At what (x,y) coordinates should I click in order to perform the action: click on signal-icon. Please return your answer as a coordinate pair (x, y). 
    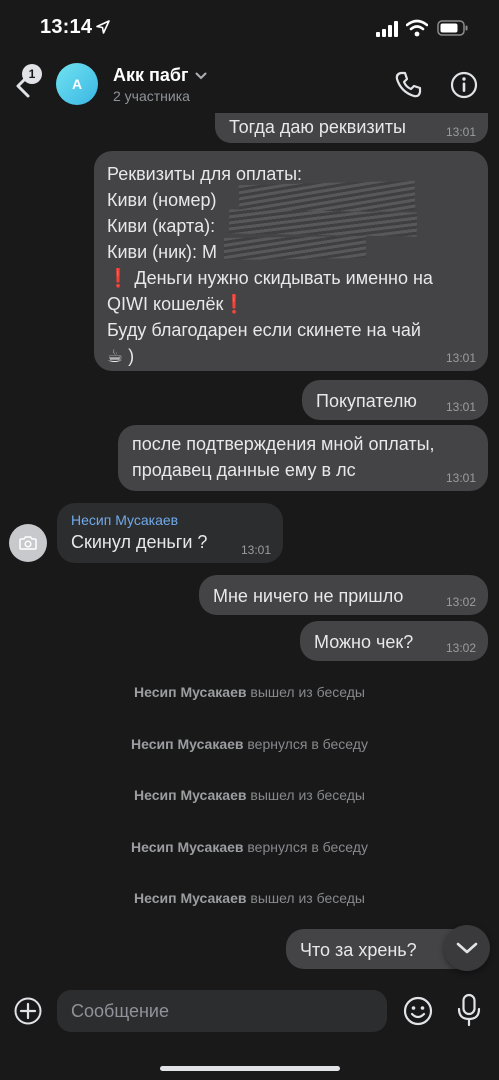
    Looking at the image, I should click on (387, 29).